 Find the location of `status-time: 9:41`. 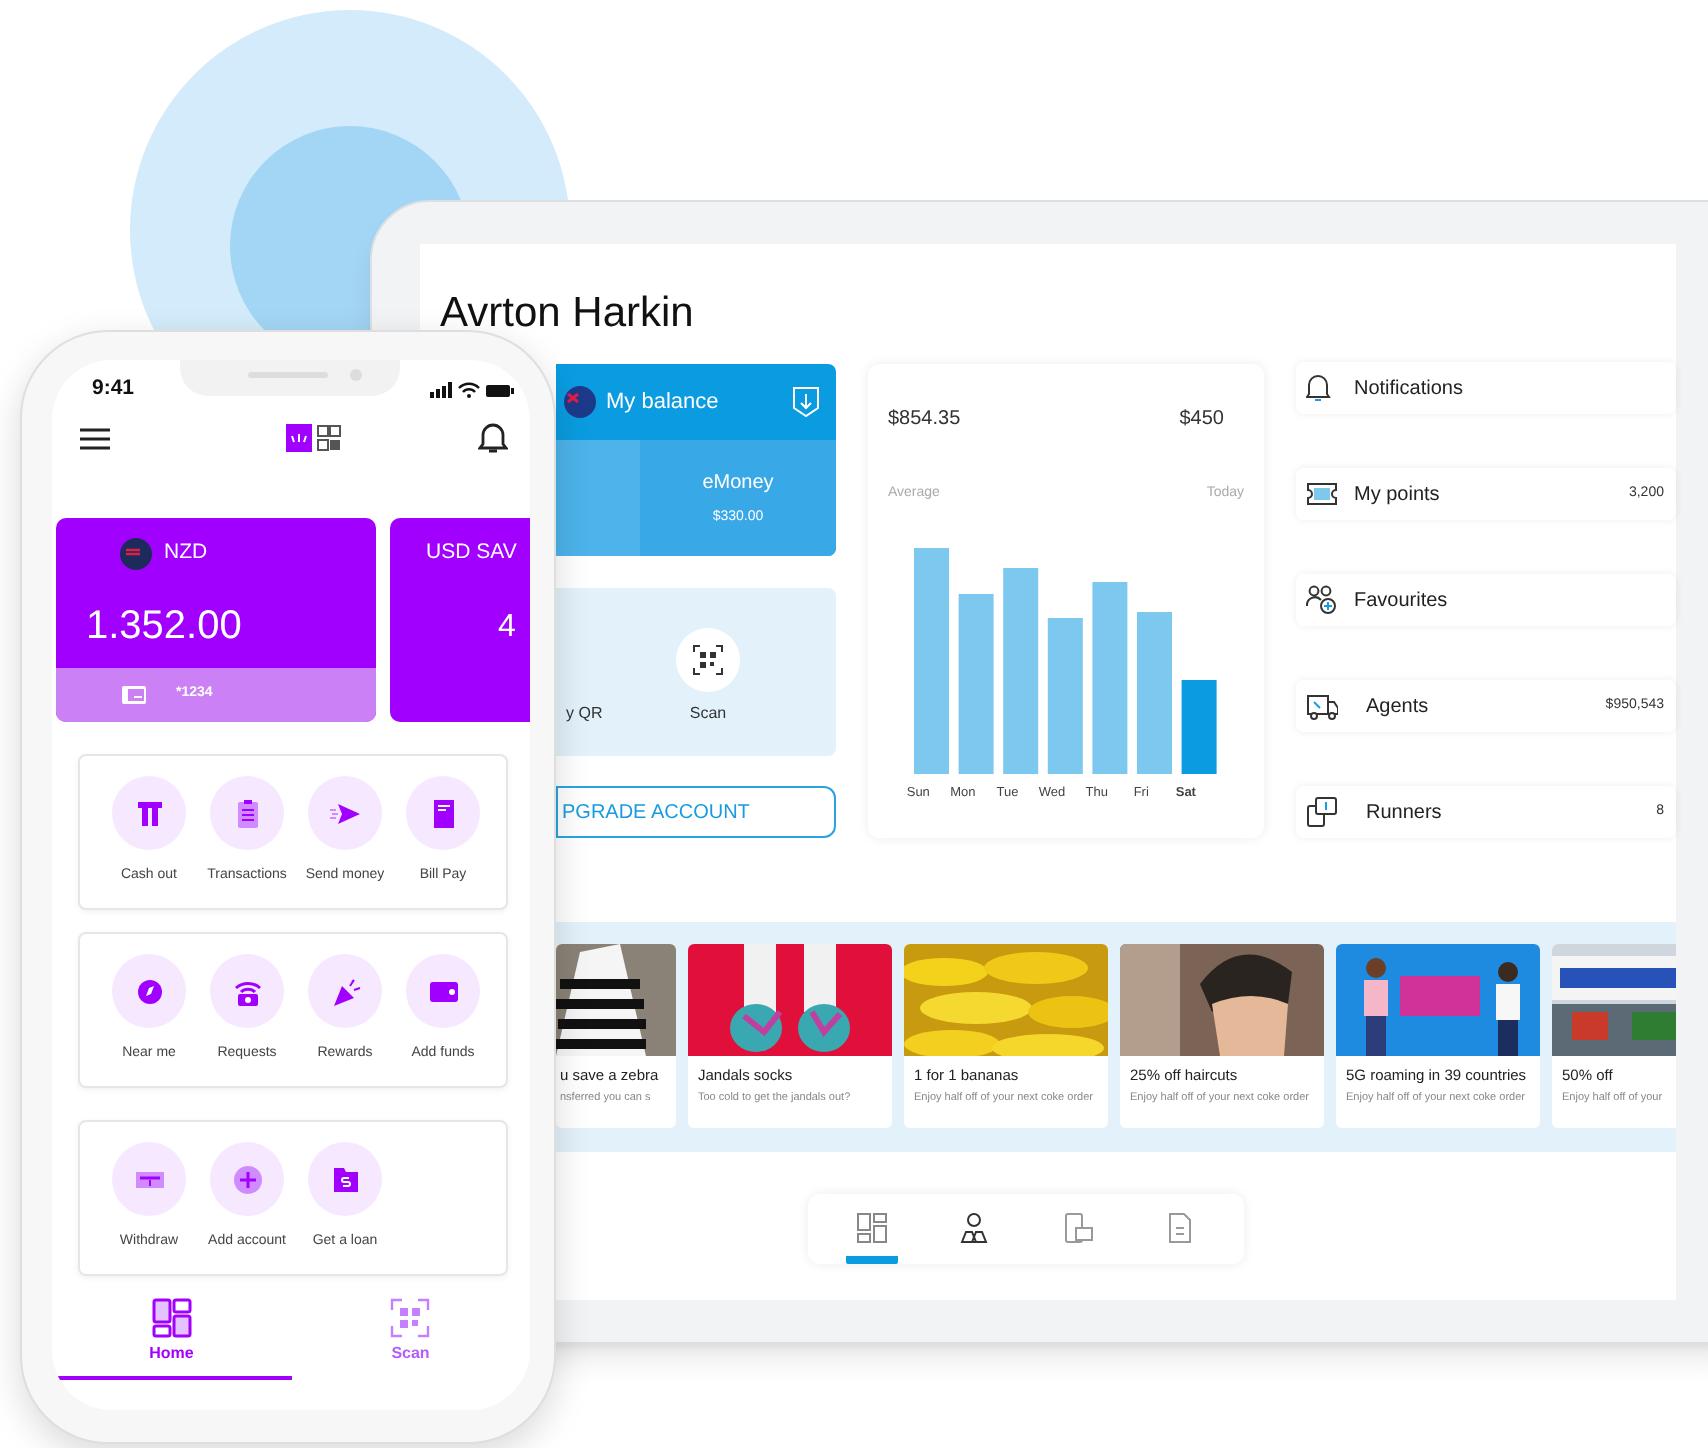

status-time: 9:41 is located at coordinates (113, 389).